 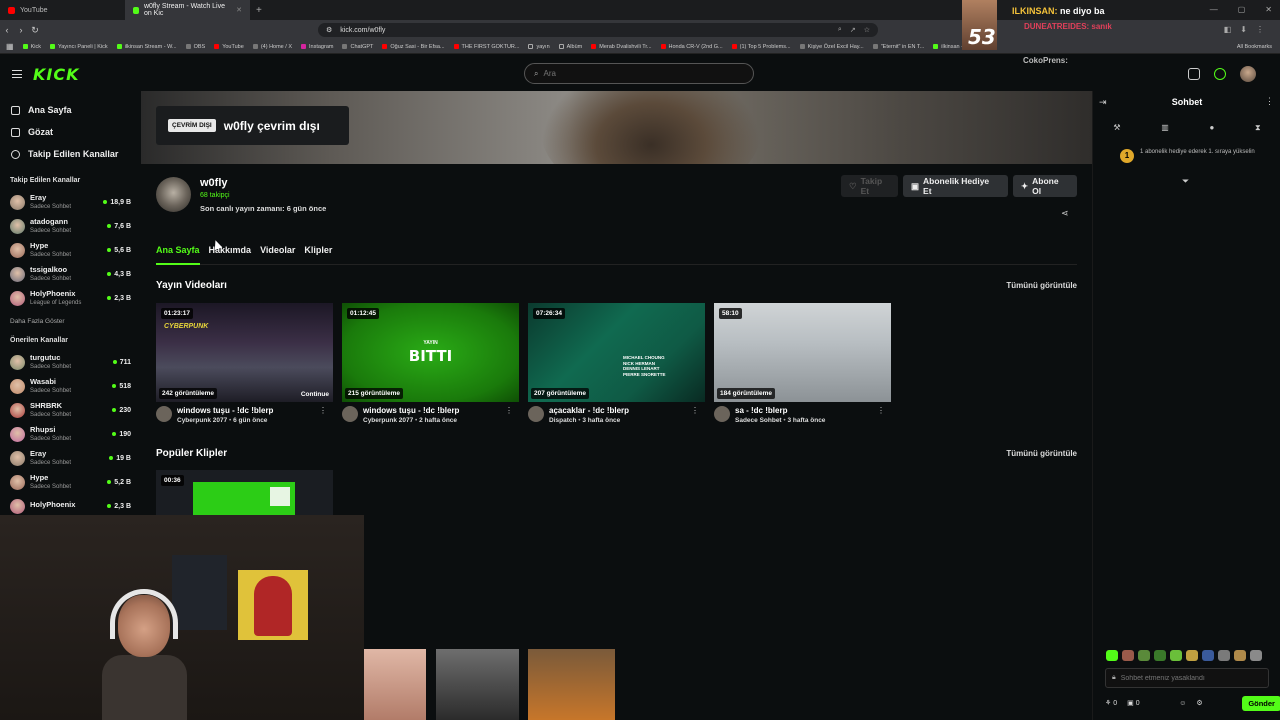 I want to click on bookmark-item: Instagram, so click(x=317, y=47).